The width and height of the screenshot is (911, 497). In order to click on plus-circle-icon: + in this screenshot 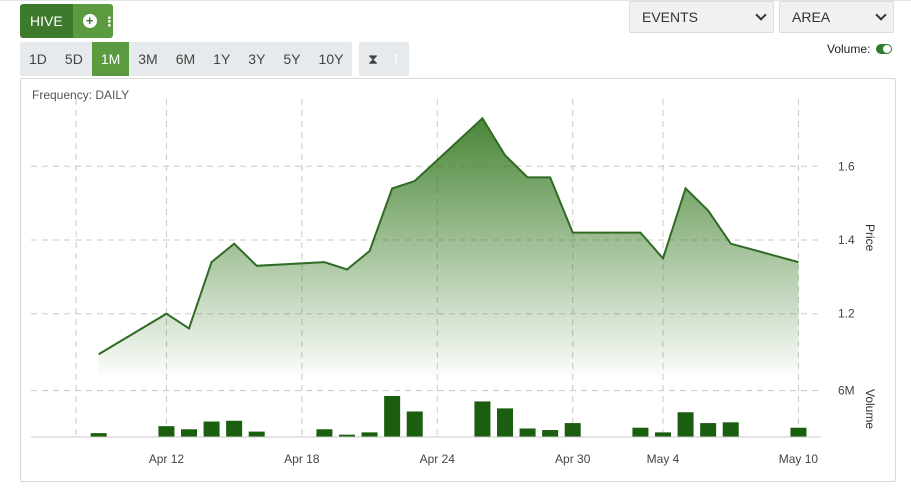, I will do `click(89, 21)`.